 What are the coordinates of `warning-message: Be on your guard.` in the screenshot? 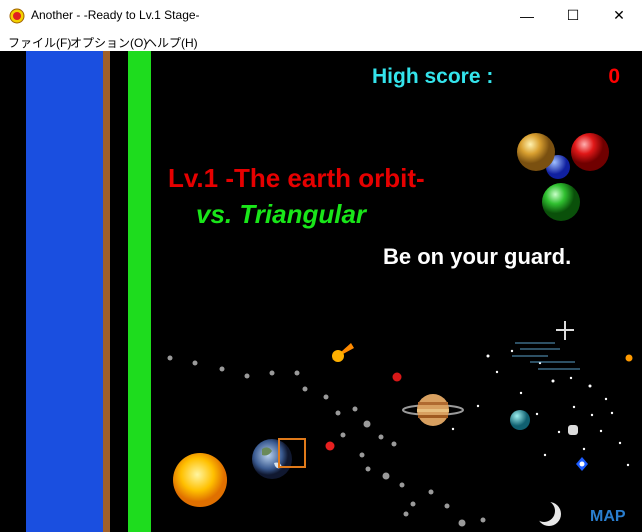 It's located at (477, 256).